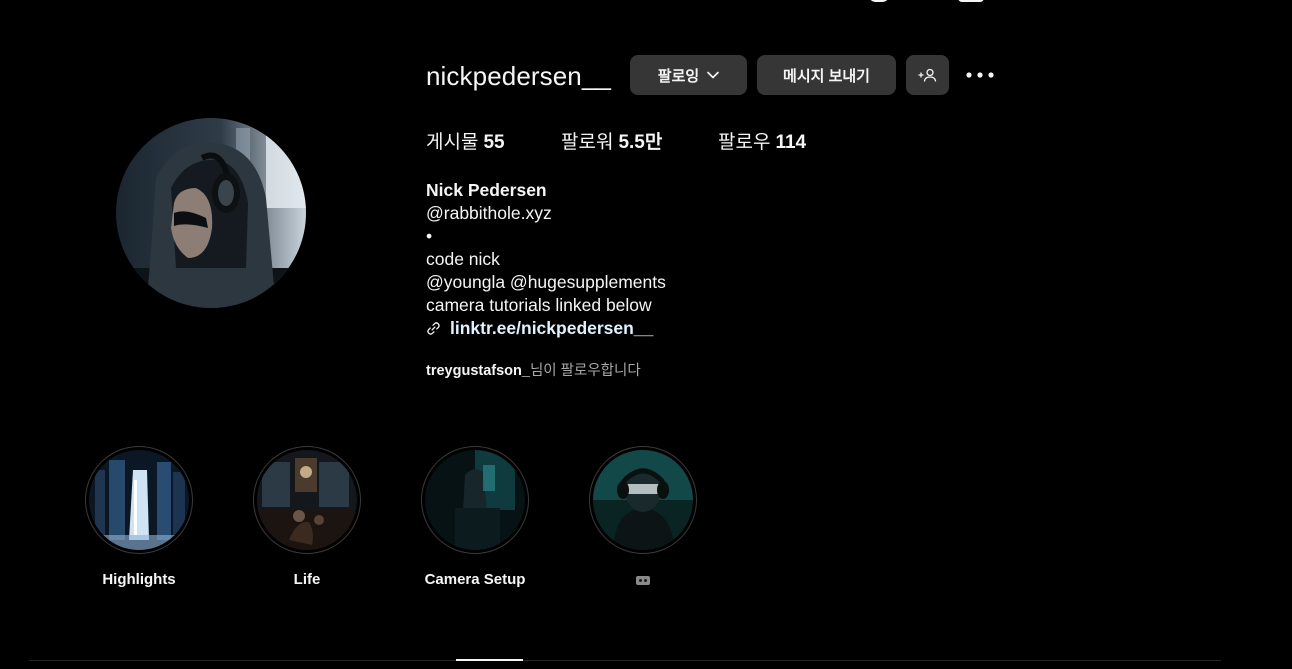 The image size is (1292, 669). Describe the element at coordinates (518, 76) in the screenshot. I see `profile-username: nickpedersen__` at that location.